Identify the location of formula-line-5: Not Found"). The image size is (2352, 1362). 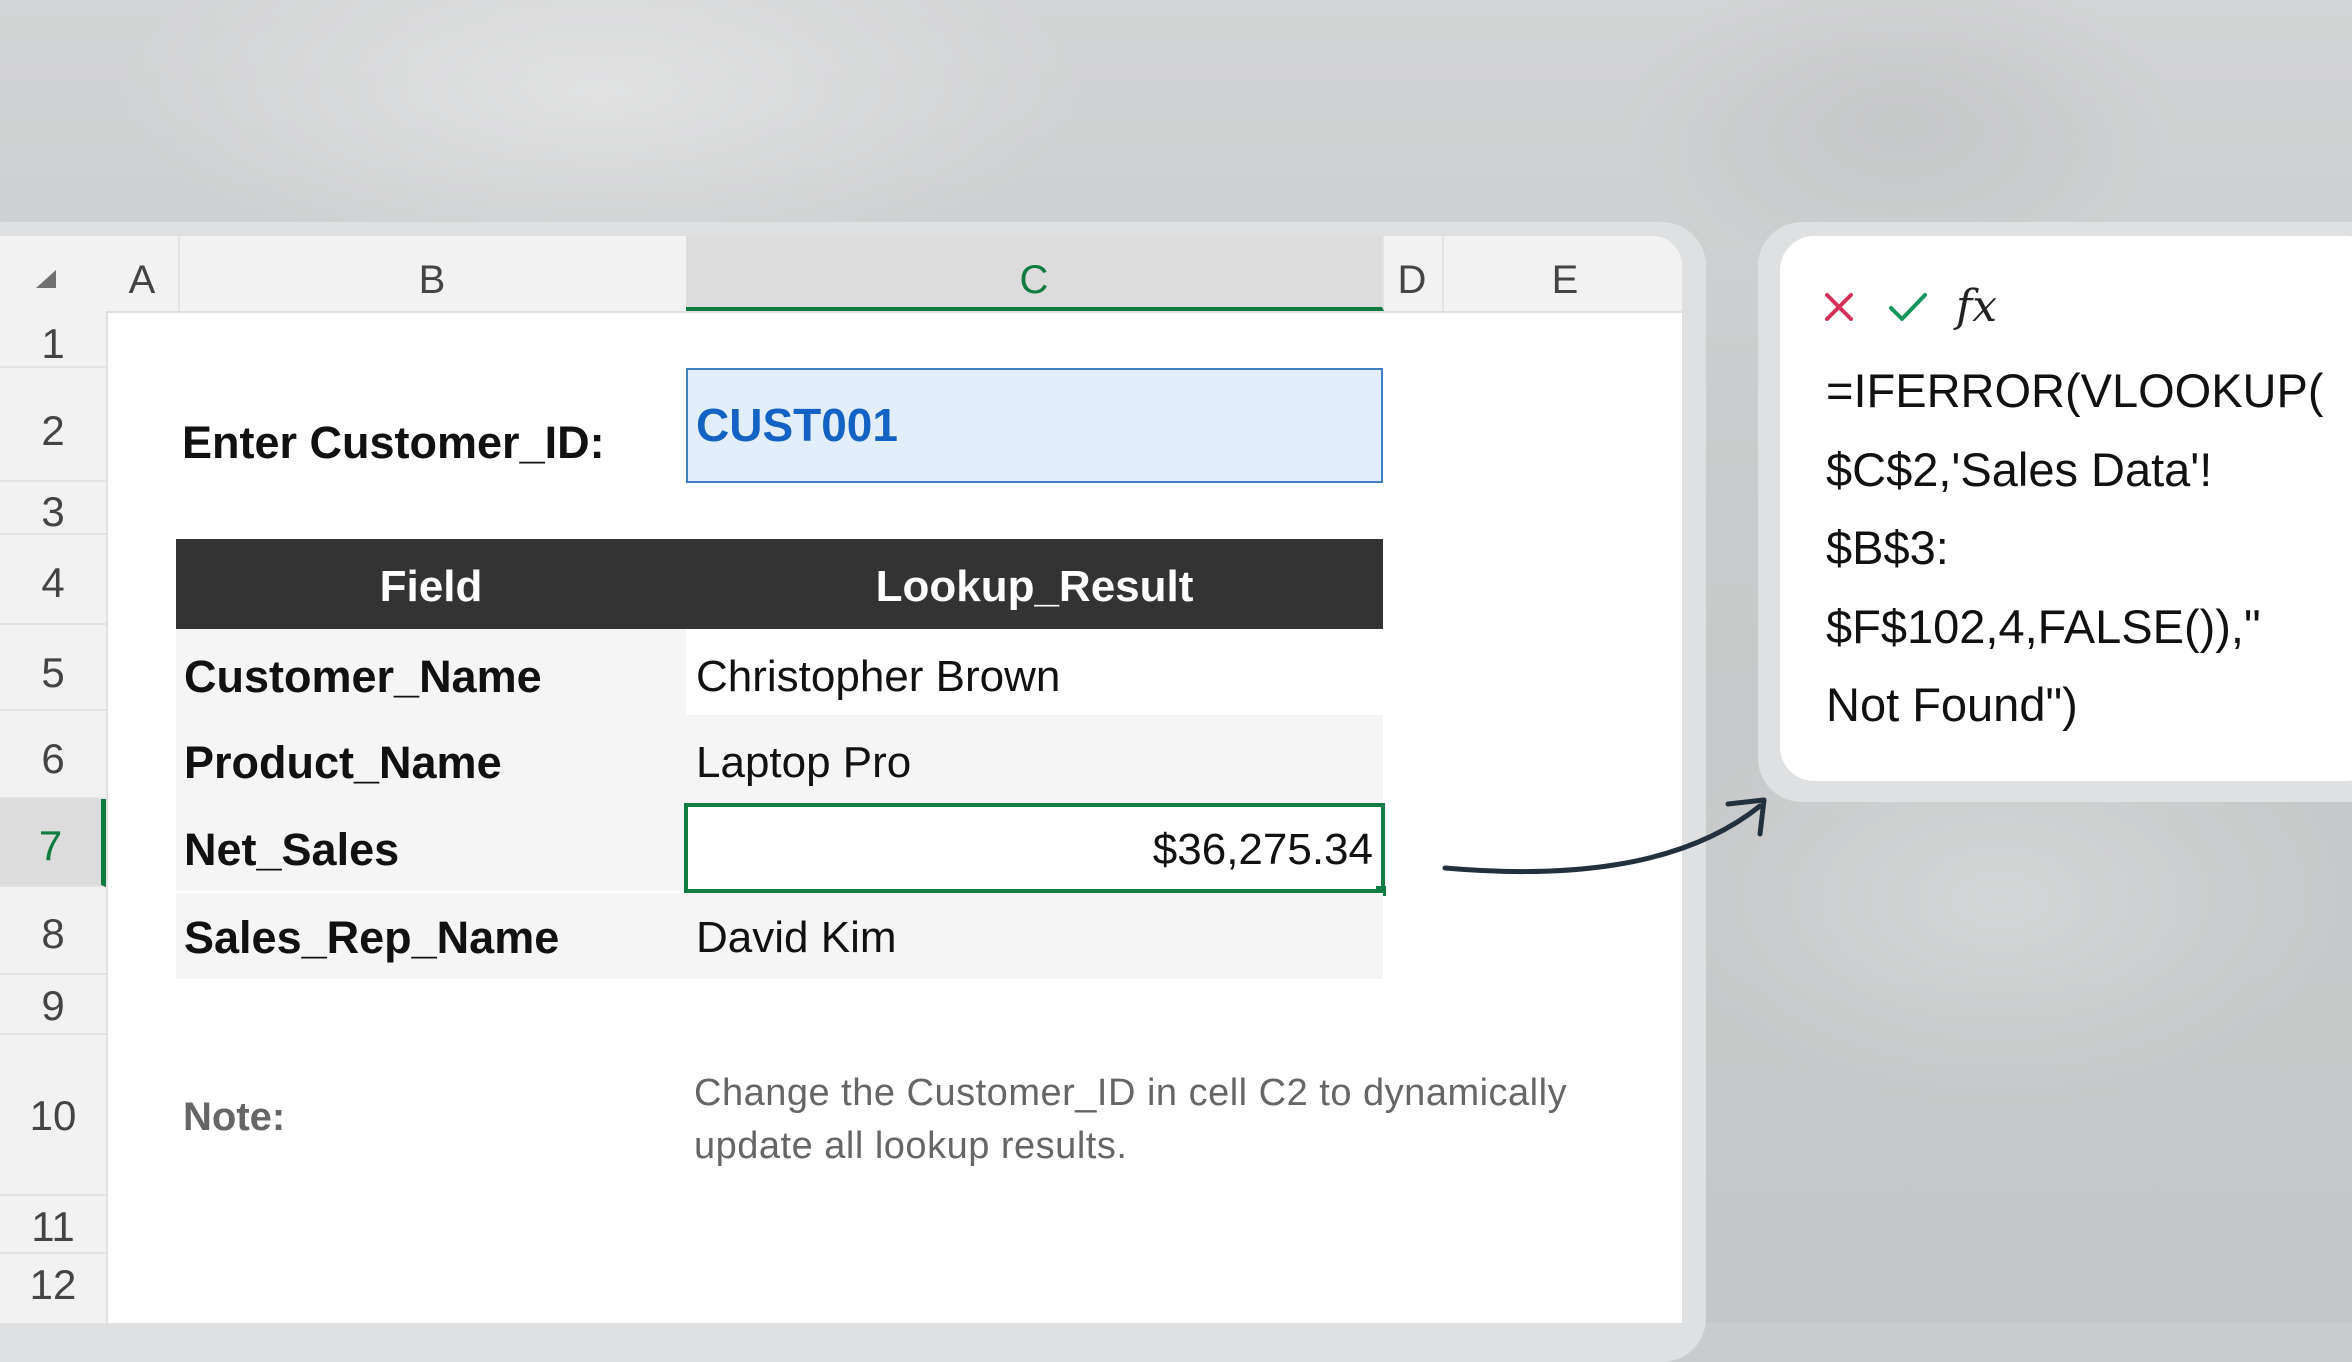
(1952, 704).